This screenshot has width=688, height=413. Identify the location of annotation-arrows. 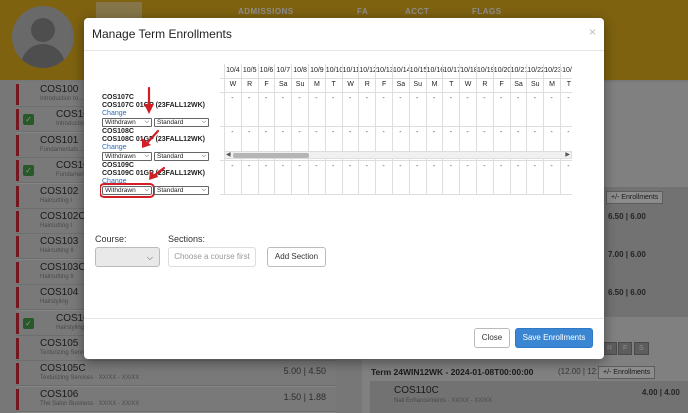
(154, 133).